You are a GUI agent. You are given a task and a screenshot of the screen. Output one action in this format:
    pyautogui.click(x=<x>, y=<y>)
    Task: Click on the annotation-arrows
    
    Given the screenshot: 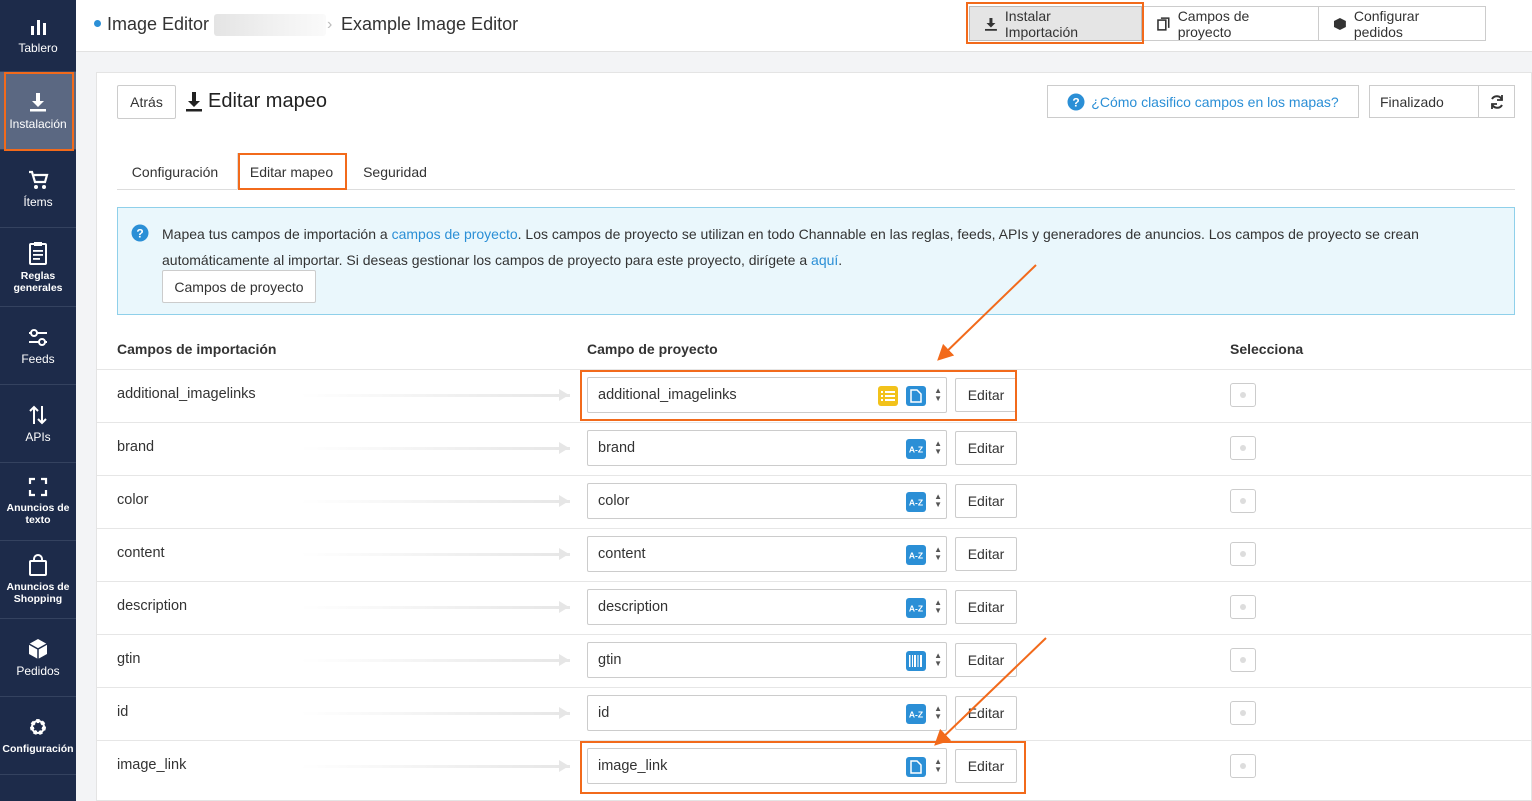 What is the action you would take?
    pyautogui.click(x=990, y=505)
    